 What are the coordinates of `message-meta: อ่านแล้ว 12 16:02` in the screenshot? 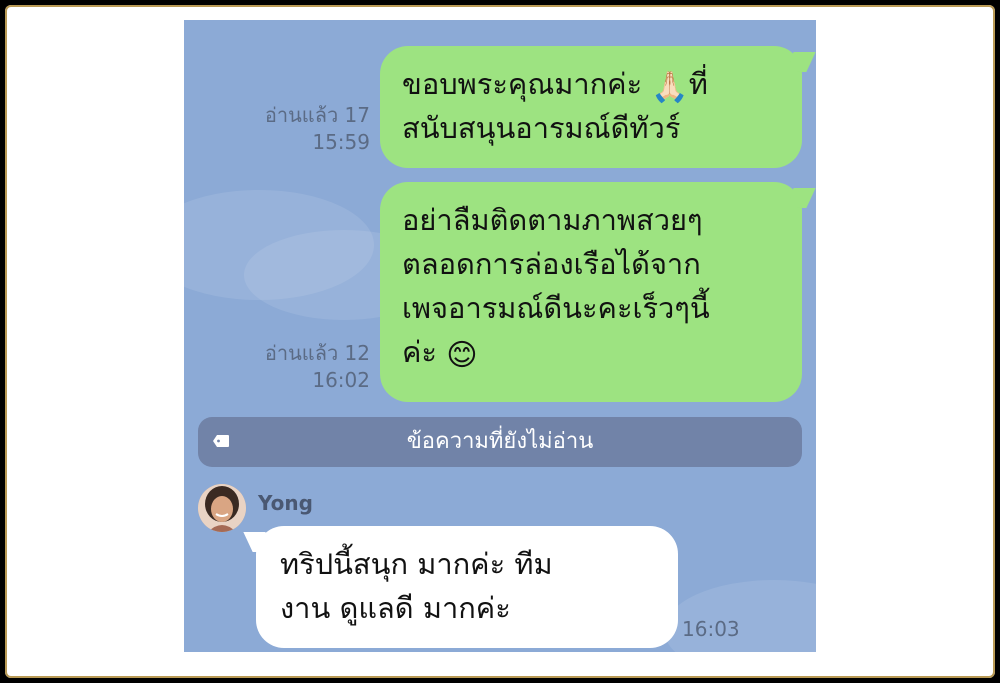 It's located at (307, 367).